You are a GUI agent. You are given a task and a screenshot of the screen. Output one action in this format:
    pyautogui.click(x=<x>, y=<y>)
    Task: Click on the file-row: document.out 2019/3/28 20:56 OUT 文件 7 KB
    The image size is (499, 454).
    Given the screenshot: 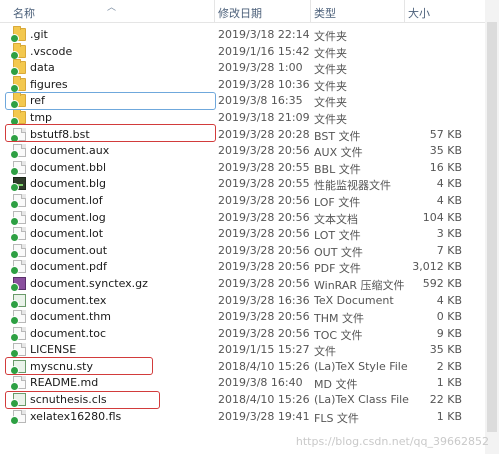 What is the action you would take?
    pyautogui.click(x=249, y=250)
    